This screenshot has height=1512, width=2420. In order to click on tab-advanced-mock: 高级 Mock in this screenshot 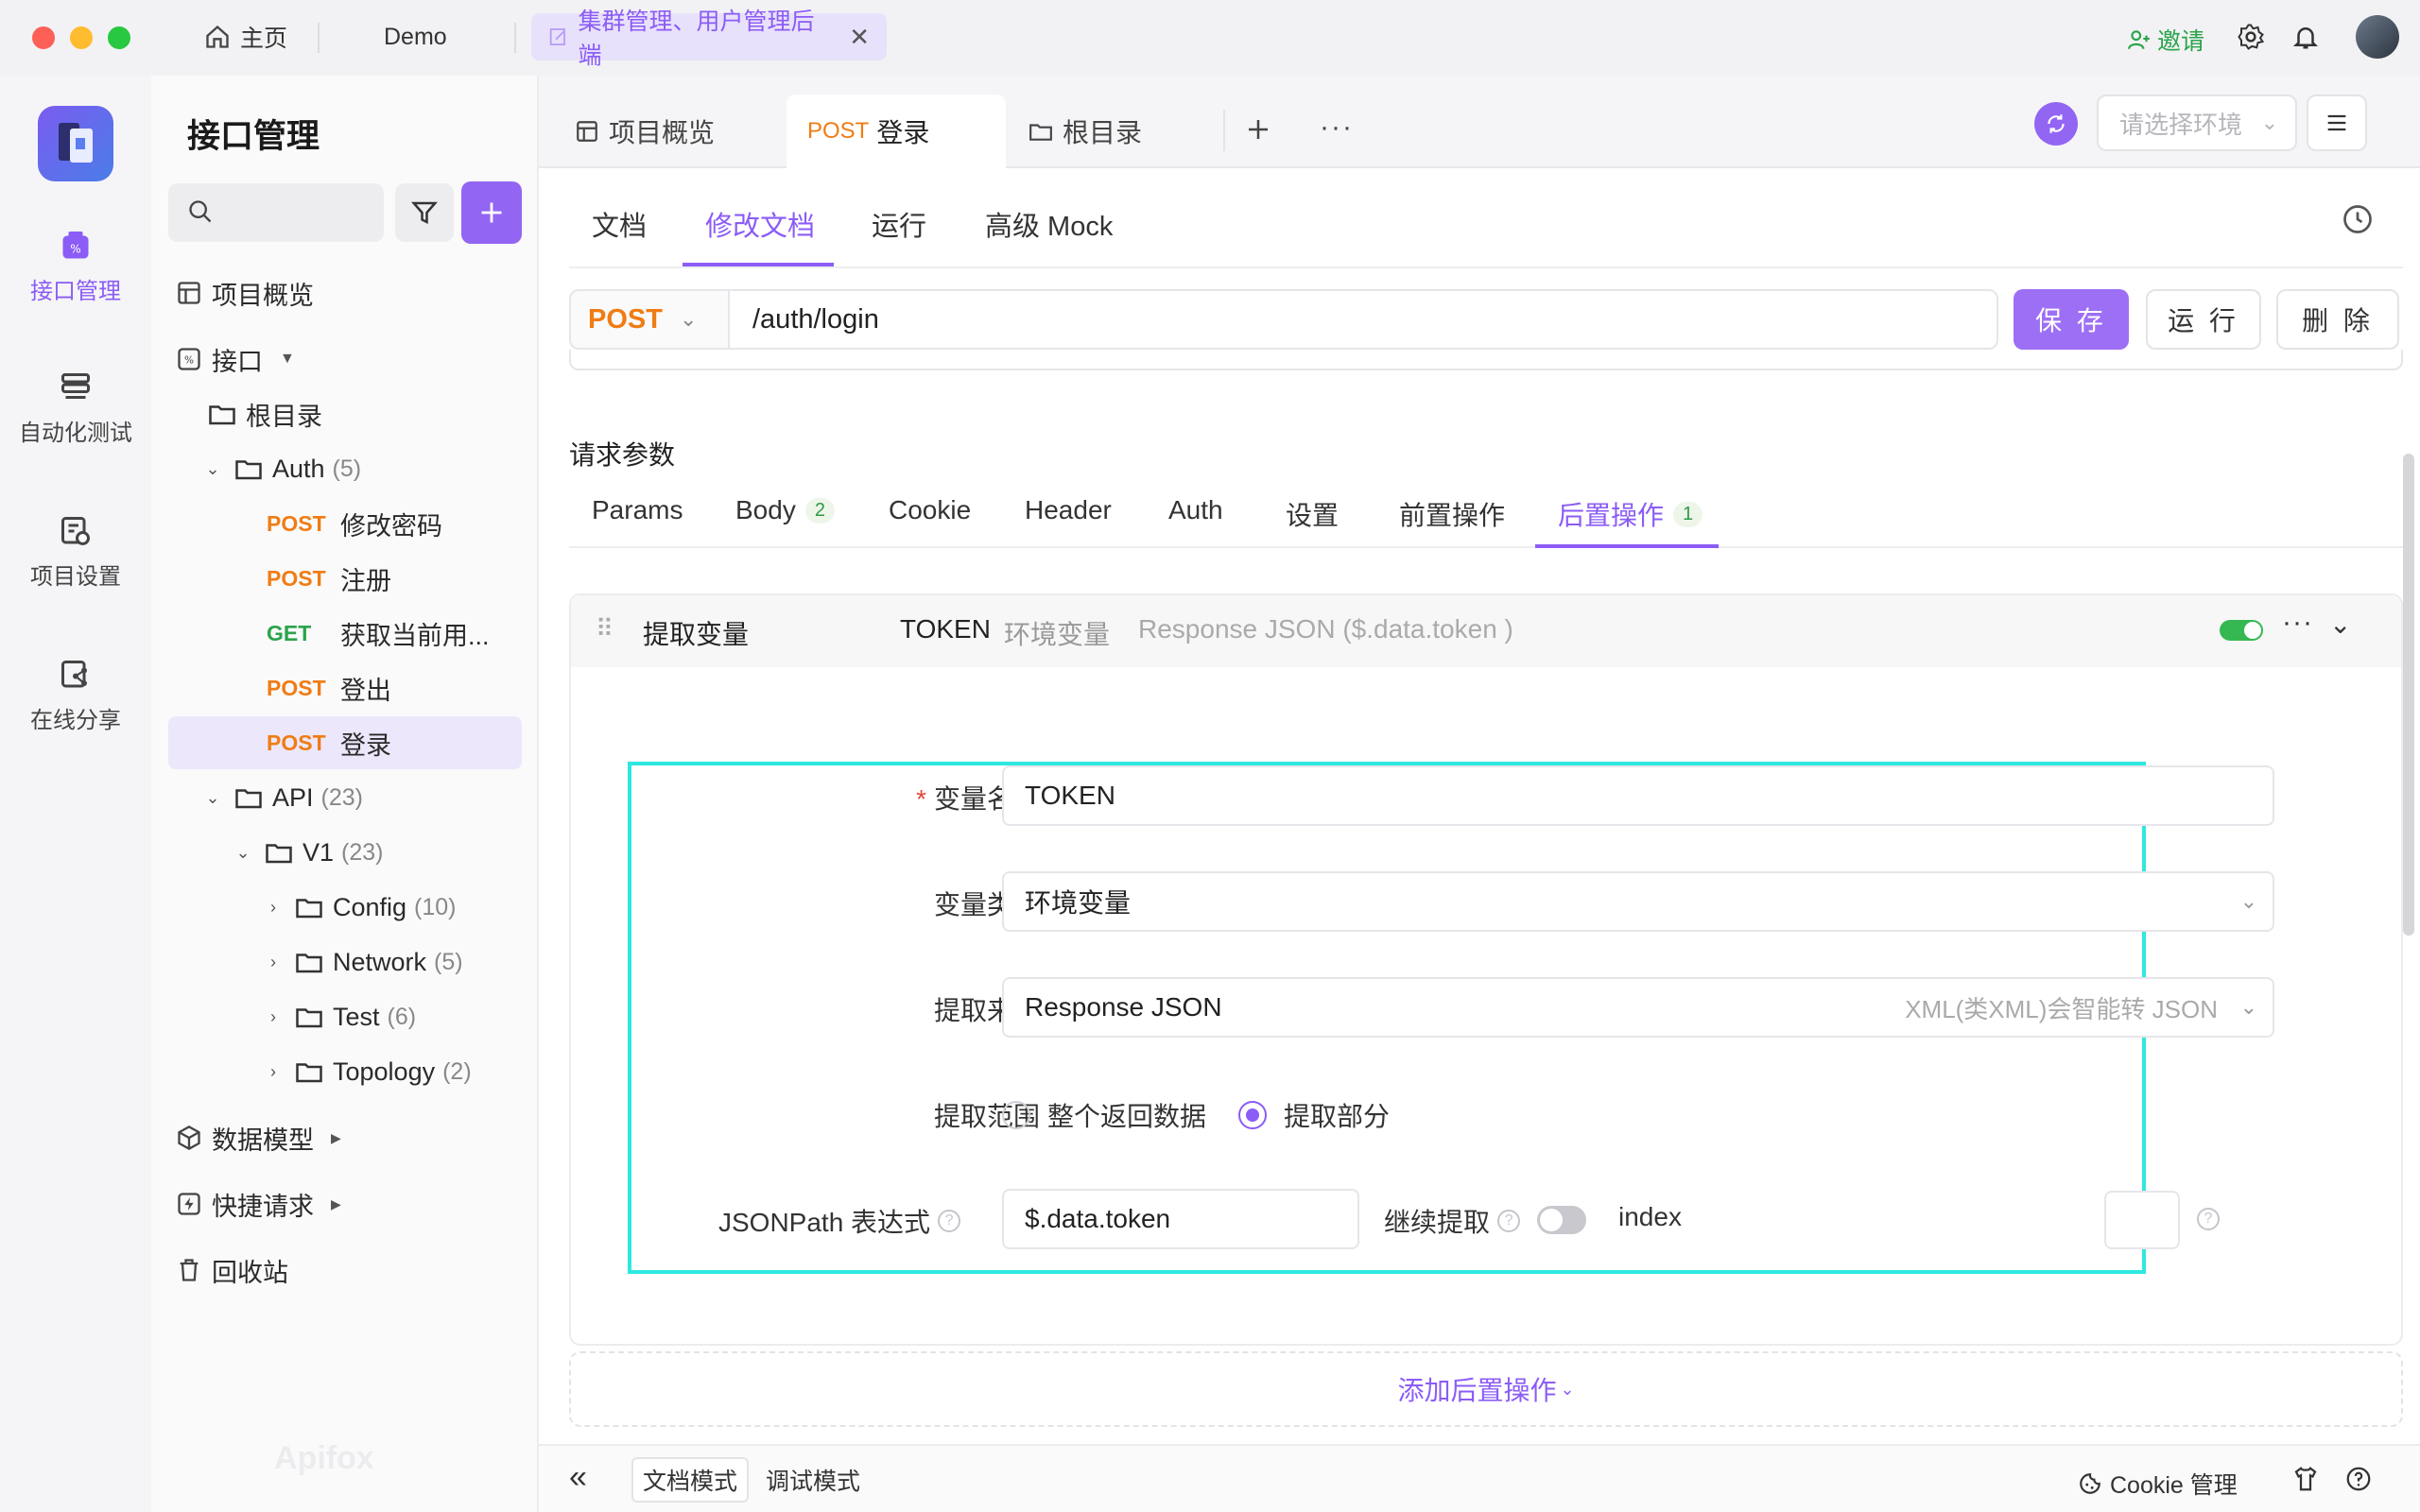, I will do `click(1049, 224)`.